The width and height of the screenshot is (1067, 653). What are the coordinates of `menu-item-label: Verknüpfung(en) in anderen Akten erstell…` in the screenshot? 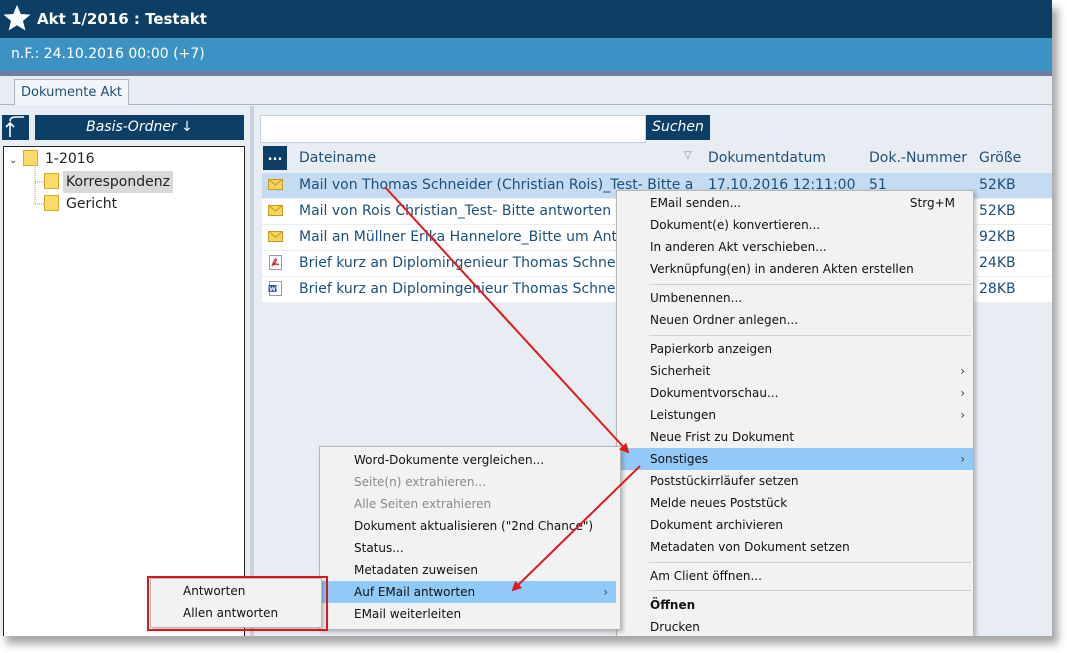 It's located at (782, 269).